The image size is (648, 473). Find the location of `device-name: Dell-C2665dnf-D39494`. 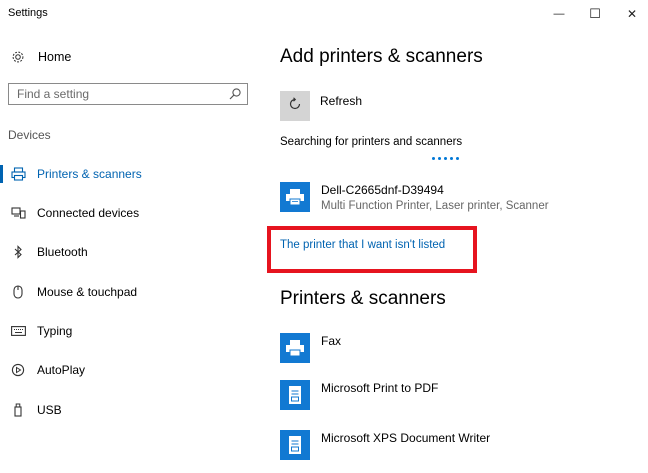

device-name: Dell-C2665dnf-D39494 is located at coordinates (382, 190).